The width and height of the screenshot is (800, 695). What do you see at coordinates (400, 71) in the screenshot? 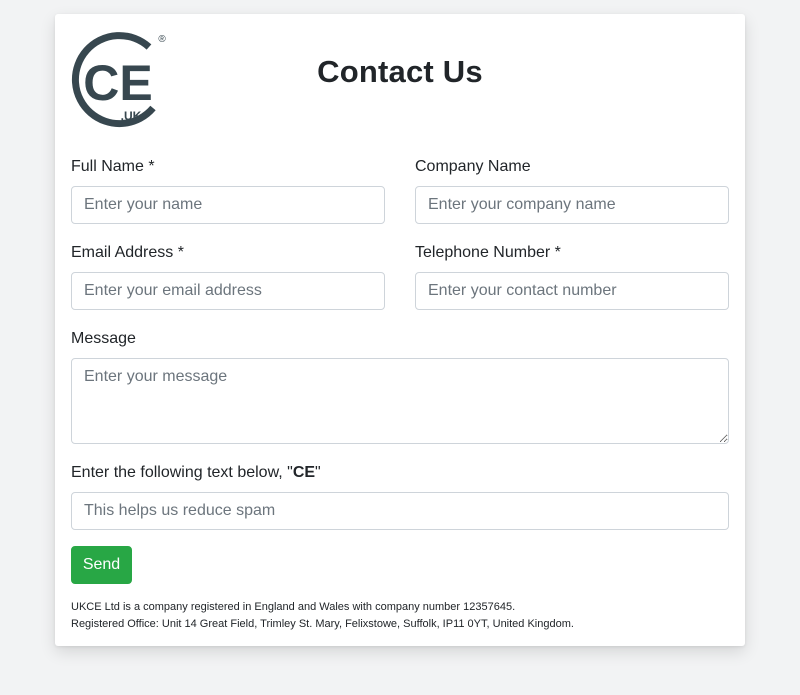
I see `page-title: Contact Us` at bounding box center [400, 71].